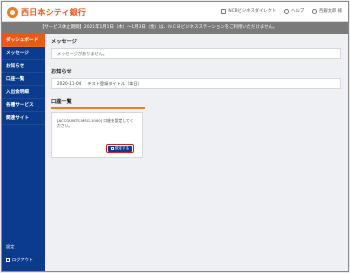  I want to click on accounts-title-underline, so click(98, 108).